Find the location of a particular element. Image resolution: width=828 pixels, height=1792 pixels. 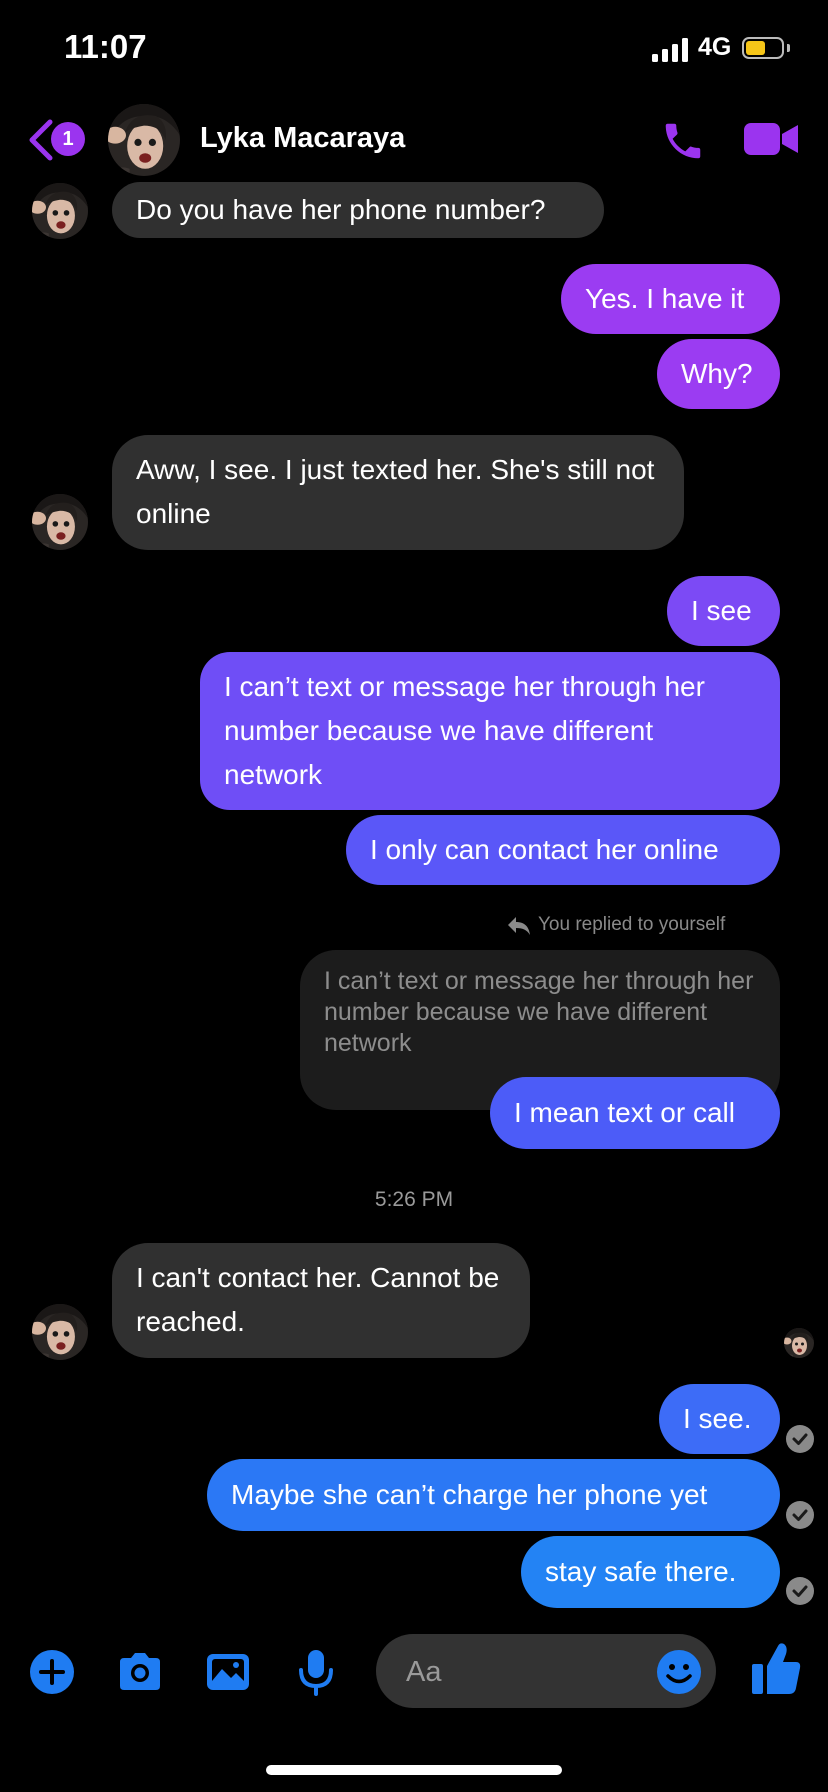

timestamp: 5:26 PM is located at coordinates (414, 1199).